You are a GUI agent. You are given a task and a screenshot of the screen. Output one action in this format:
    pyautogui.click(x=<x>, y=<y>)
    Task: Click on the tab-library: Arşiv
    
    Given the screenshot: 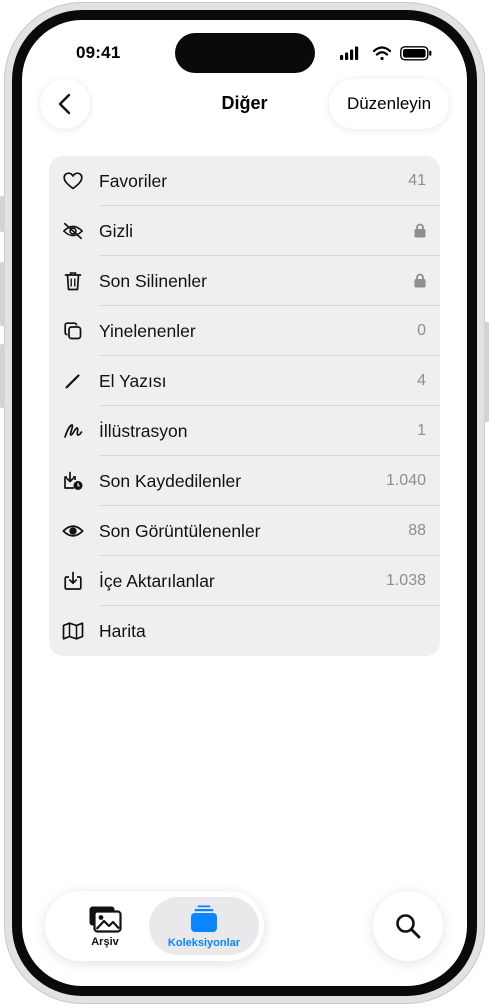 What is the action you would take?
    pyautogui.click(x=105, y=926)
    